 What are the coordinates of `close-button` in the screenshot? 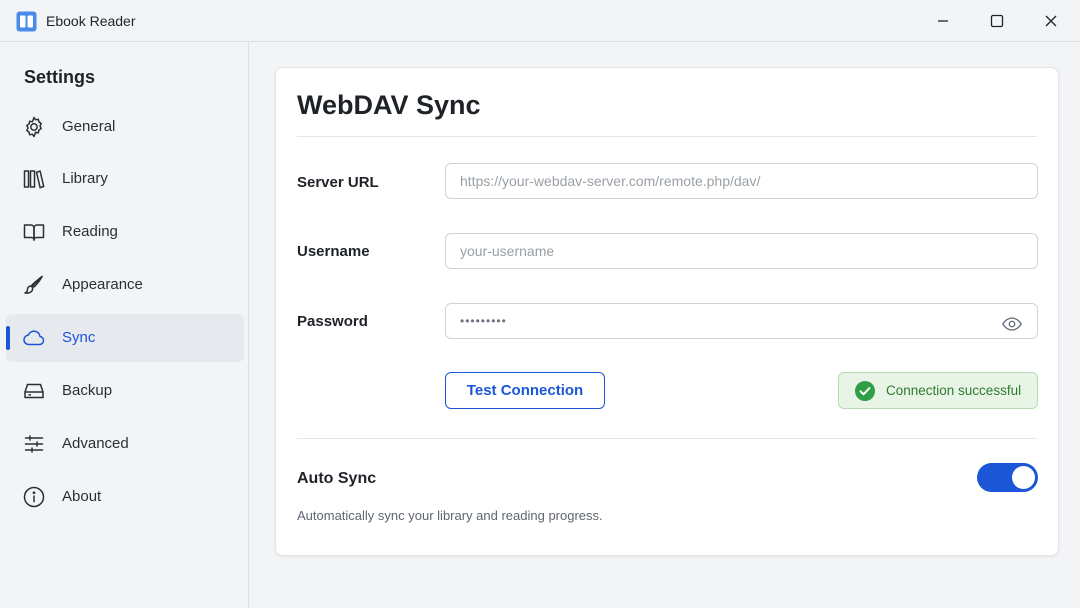 It's located at (1051, 21).